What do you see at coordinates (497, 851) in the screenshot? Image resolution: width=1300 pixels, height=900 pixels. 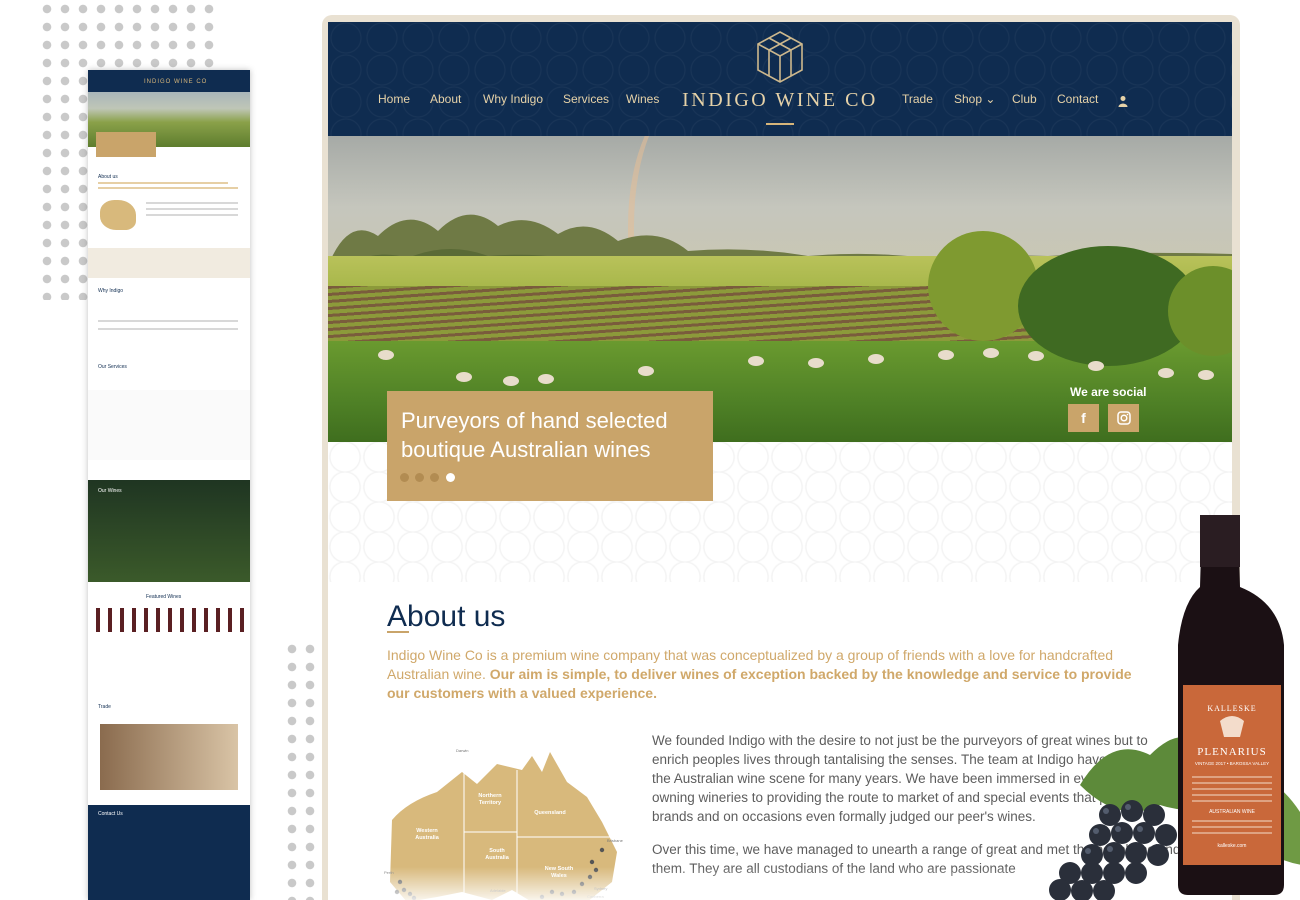 I see `map-label-sa: South` at bounding box center [497, 851].